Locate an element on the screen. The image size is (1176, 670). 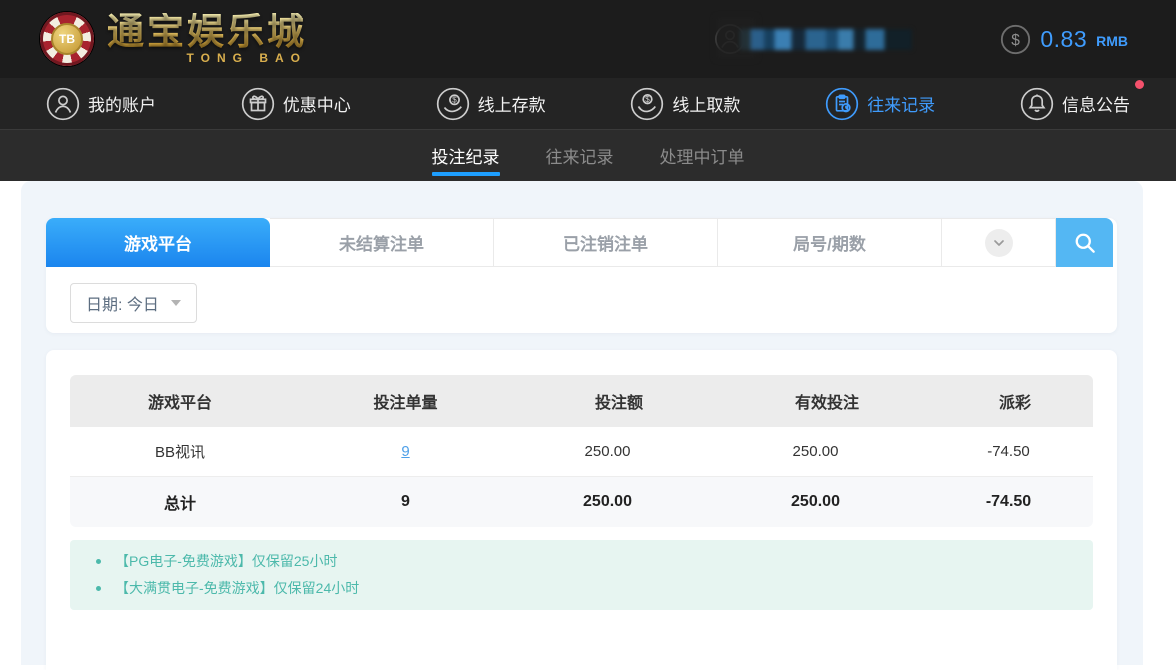
table-row: BB视讯 9 250.00 250.00 -74.50 is located at coordinates (581, 452).